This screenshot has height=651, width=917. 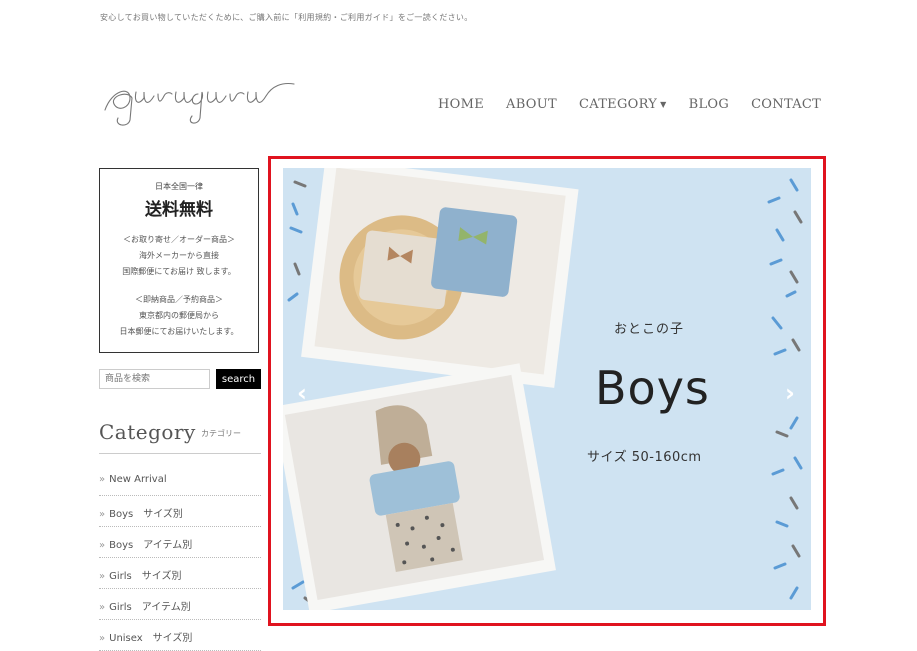 I want to click on search-input, so click(x=154, y=379).